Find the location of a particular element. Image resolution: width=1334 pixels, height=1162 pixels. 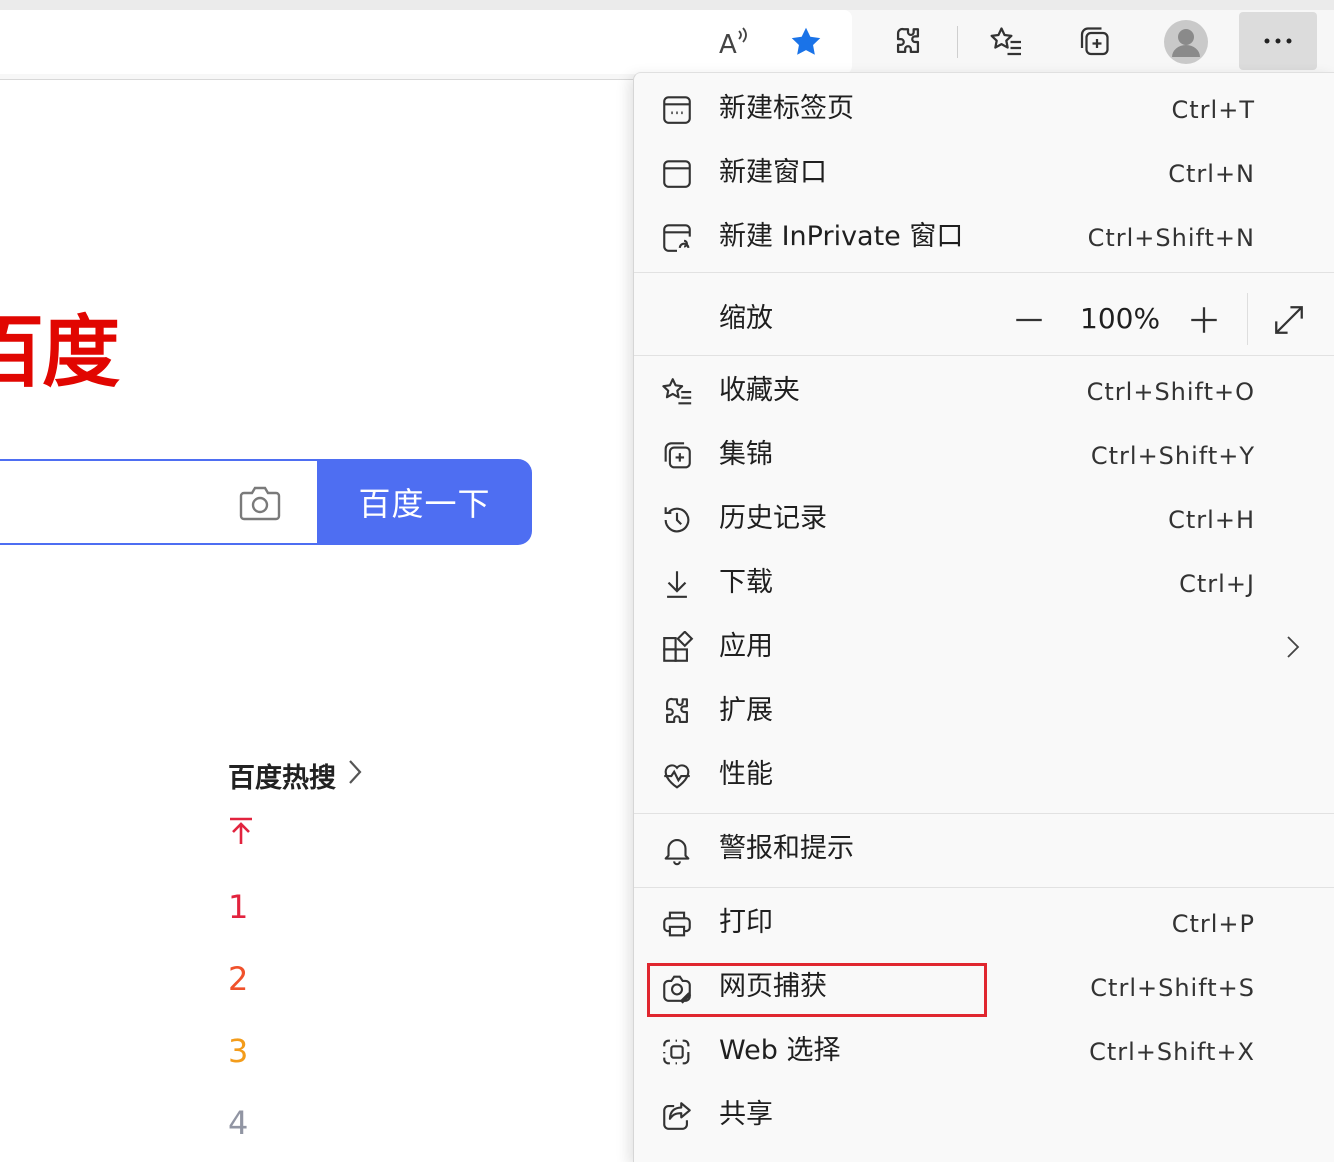

menu-item-performance: 性能 is located at coordinates (984, 775).